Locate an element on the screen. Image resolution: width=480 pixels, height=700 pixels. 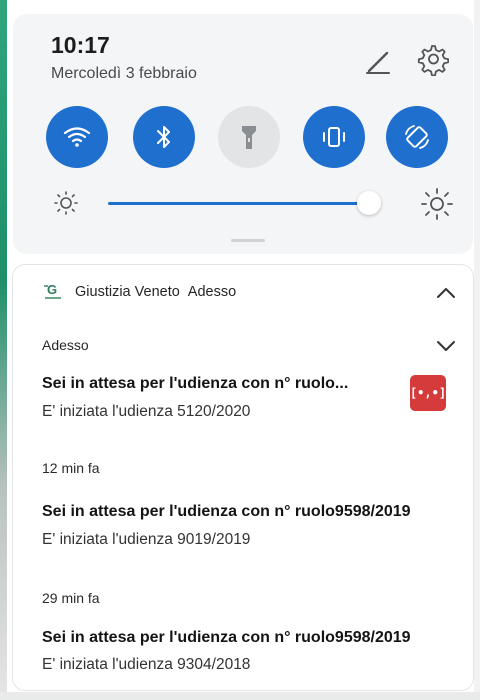
notification-body-2: E' iniziata l'udienza 9019/2019 is located at coordinates (146, 539).